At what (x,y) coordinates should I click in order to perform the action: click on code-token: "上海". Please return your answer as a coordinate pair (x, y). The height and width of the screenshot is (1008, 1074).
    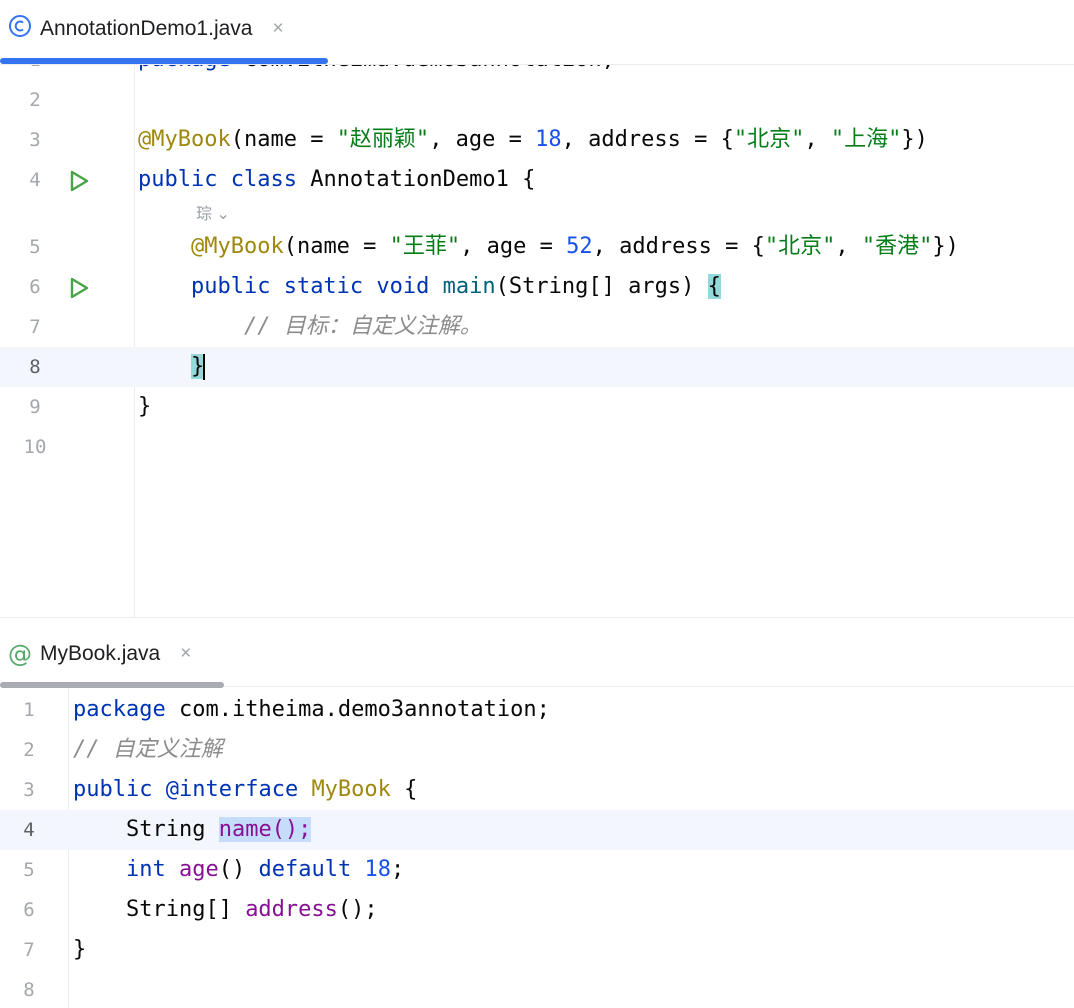
    Looking at the image, I should click on (866, 139).